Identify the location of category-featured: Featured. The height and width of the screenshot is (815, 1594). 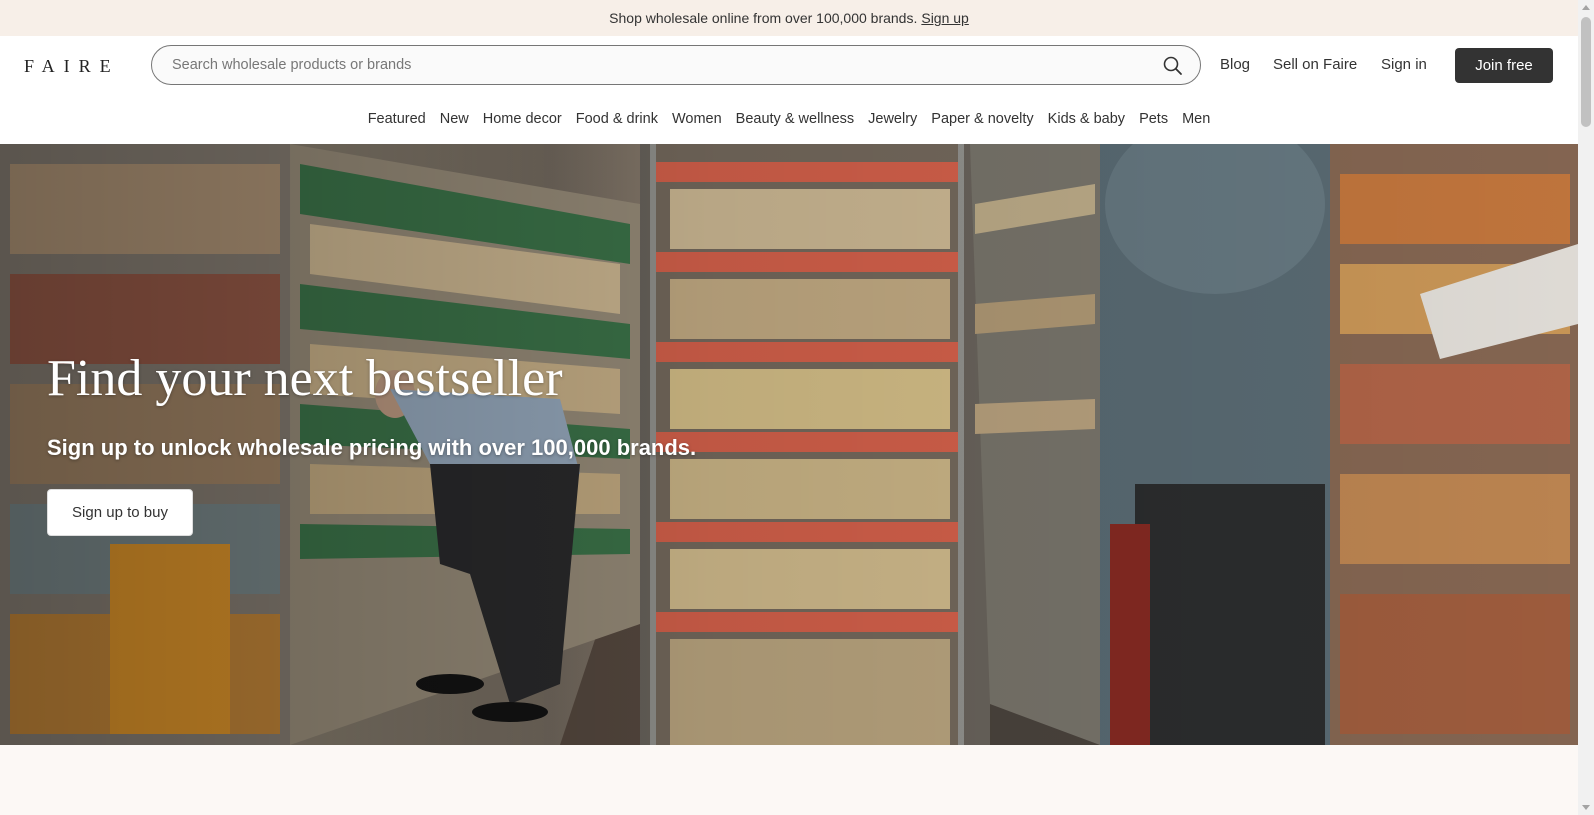
(397, 119).